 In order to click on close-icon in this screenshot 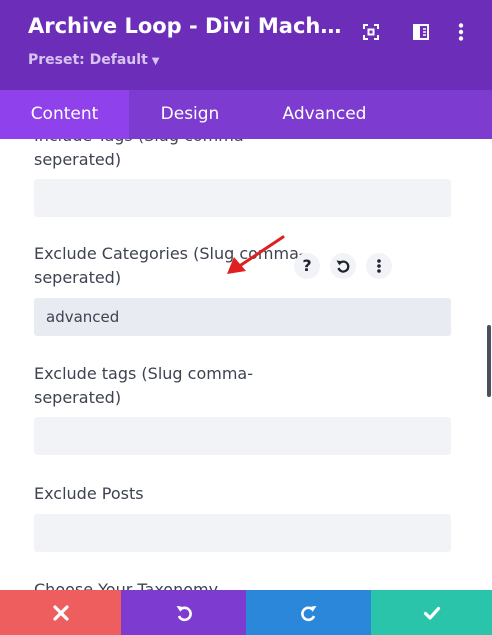, I will do `click(60, 612)`.